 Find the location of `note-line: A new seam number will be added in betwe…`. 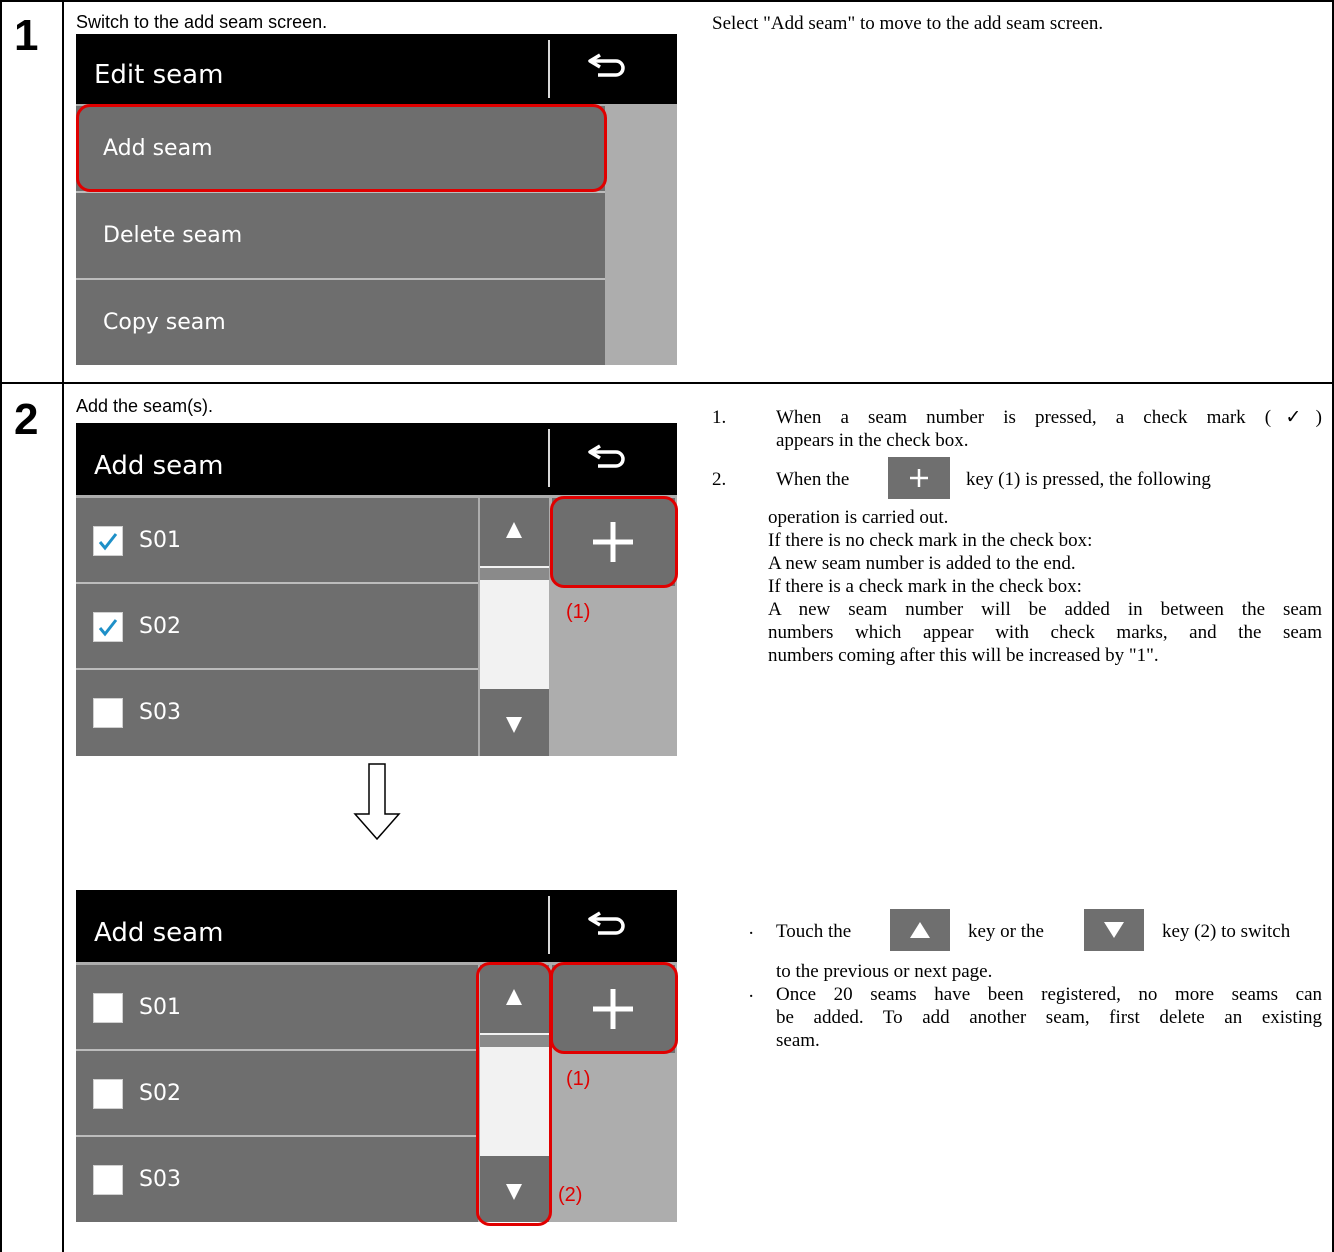

note-line: A new seam number will be added in betwe… is located at coordinates (1045, 609).